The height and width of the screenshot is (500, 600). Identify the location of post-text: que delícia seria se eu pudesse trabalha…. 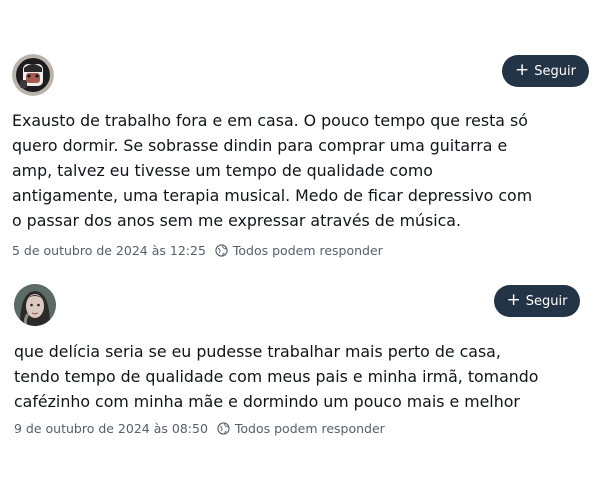
(276, 376).